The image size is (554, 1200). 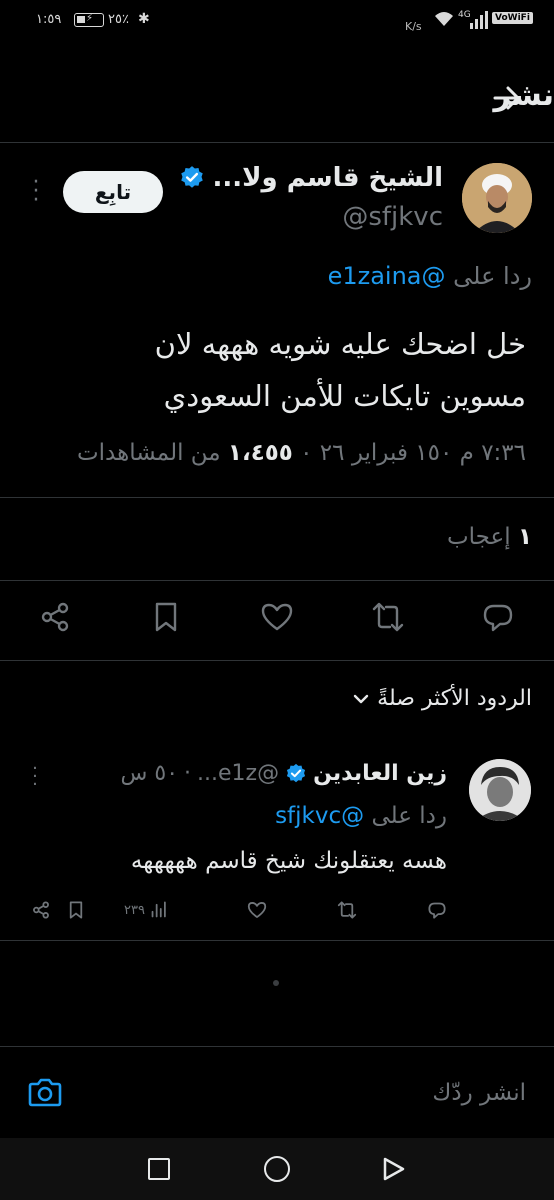 I want to click on reply-author-avatar-image, so click(x=500, y=790).